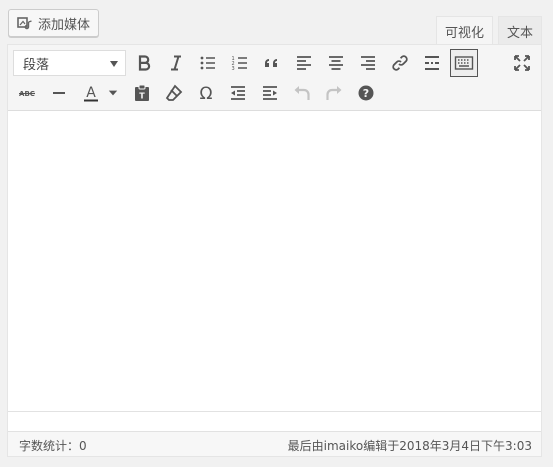 The width and height of the screenshot is (553, 467). I want to click on outdent-icon, so click(238, 93).